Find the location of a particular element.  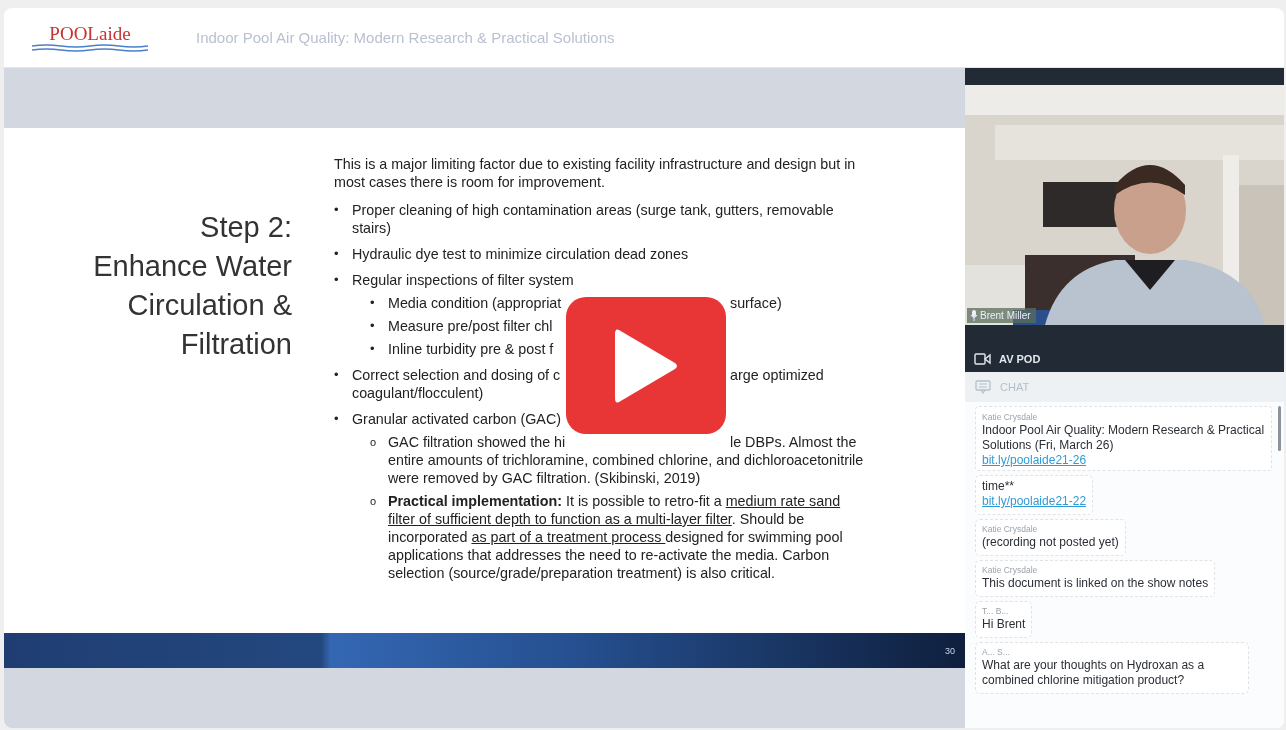

slide-title: Circulation & is located at coordinates (209, 305).